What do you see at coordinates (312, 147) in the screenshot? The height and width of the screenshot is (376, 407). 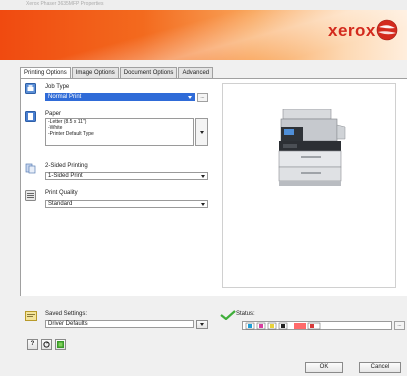 I see `printer-image` at bounding box center [312, 147].